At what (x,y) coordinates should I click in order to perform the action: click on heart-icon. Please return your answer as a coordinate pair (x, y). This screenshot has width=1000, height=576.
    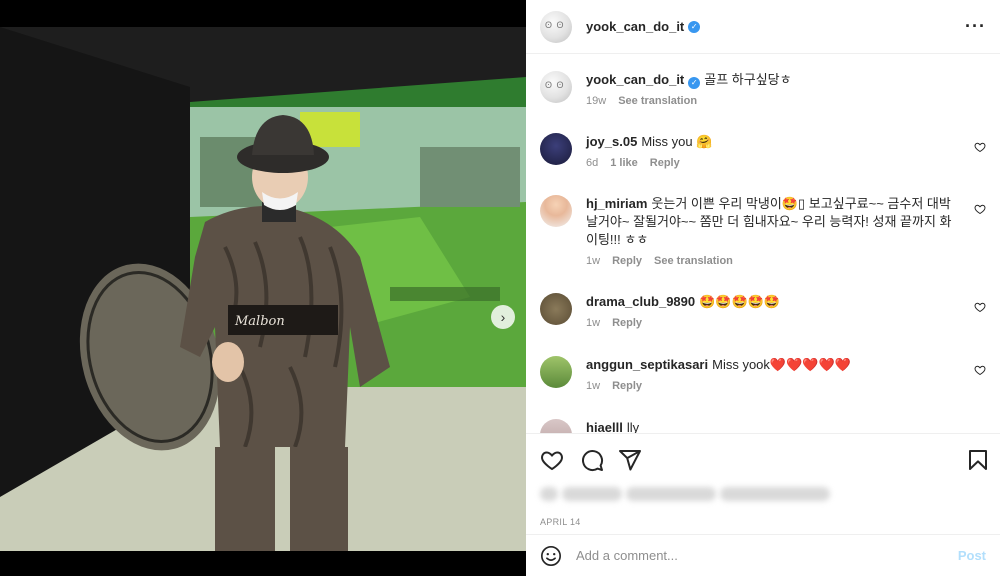
    Looking at the image, I should click on (552, 460).